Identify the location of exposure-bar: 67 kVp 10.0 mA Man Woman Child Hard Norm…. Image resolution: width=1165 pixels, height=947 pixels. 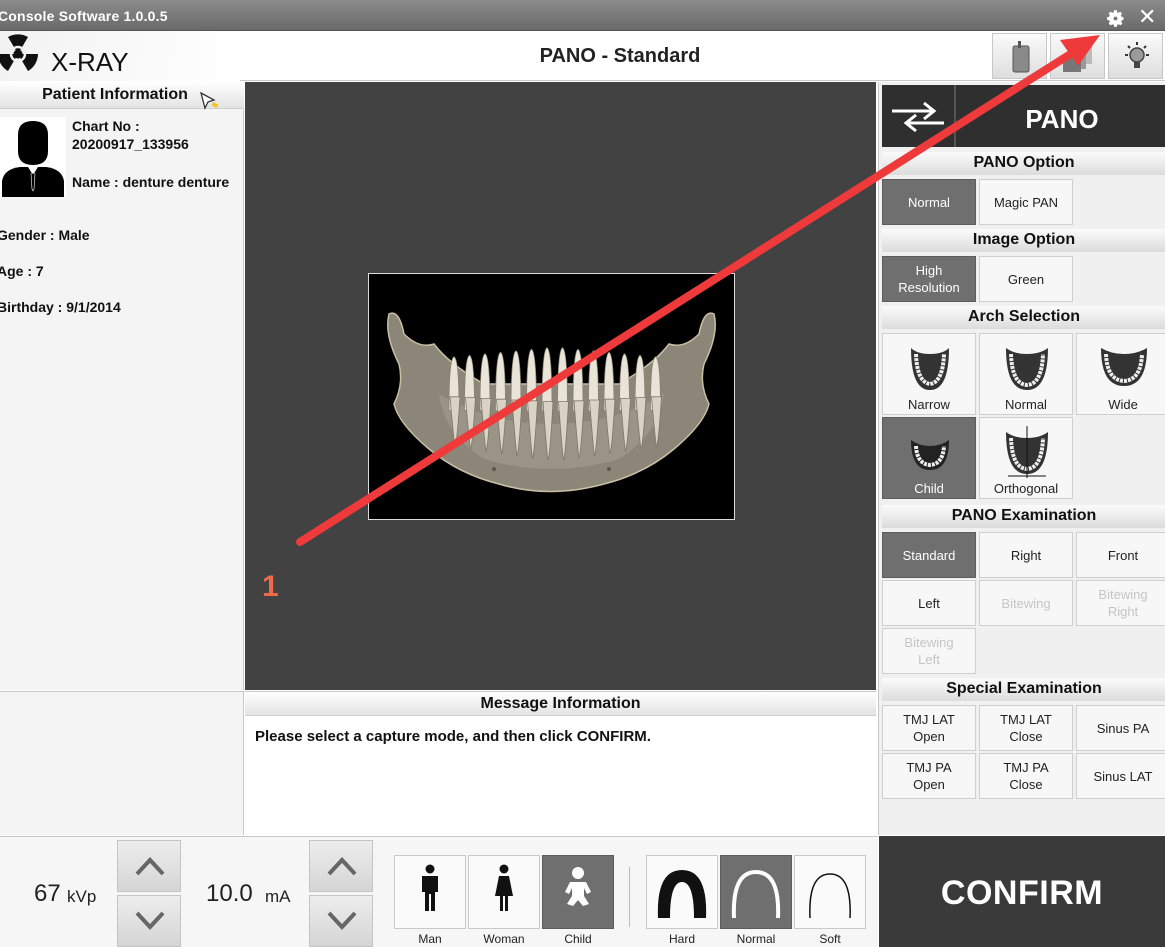
(439, 891).